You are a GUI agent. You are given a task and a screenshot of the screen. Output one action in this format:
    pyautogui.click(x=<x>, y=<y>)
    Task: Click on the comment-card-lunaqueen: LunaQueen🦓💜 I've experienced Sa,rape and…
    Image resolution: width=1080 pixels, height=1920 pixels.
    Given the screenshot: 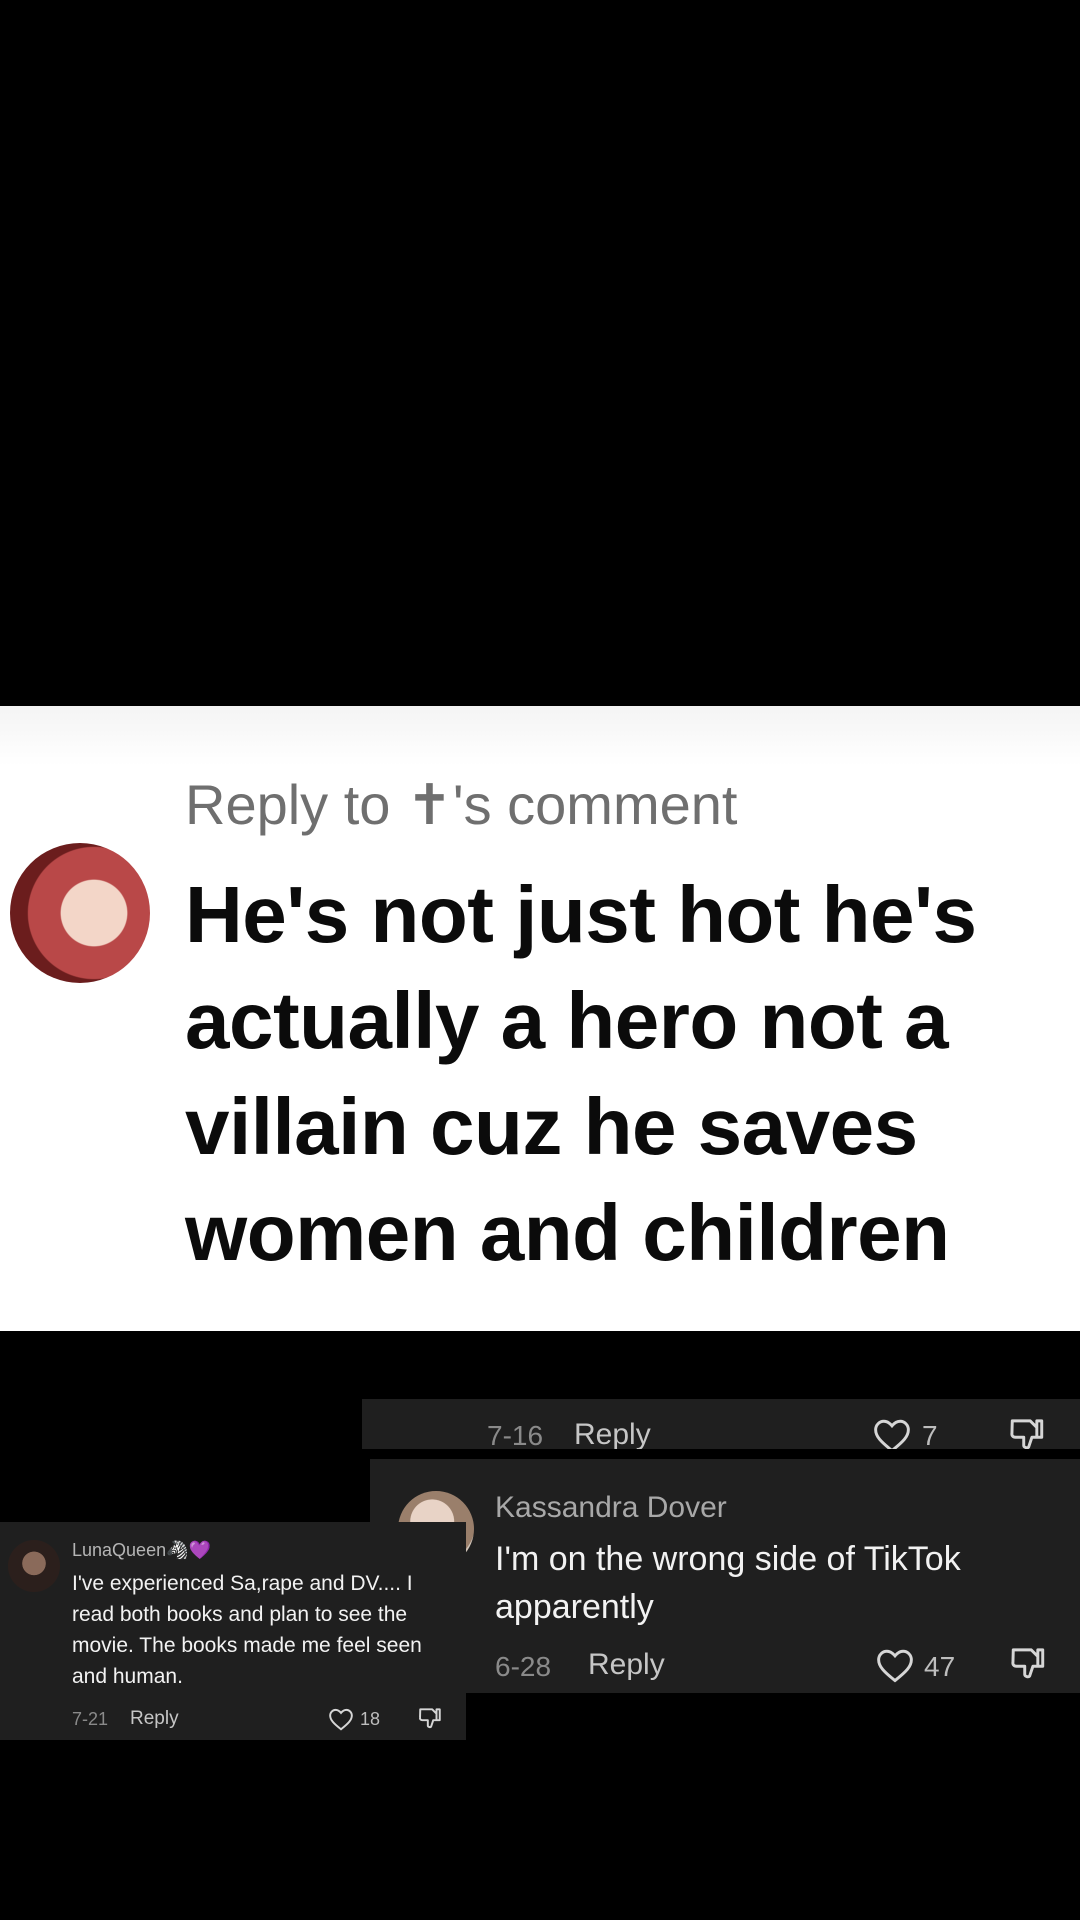 What is the action you would take?
    pyautogui.click(x=233, y=1631)
    